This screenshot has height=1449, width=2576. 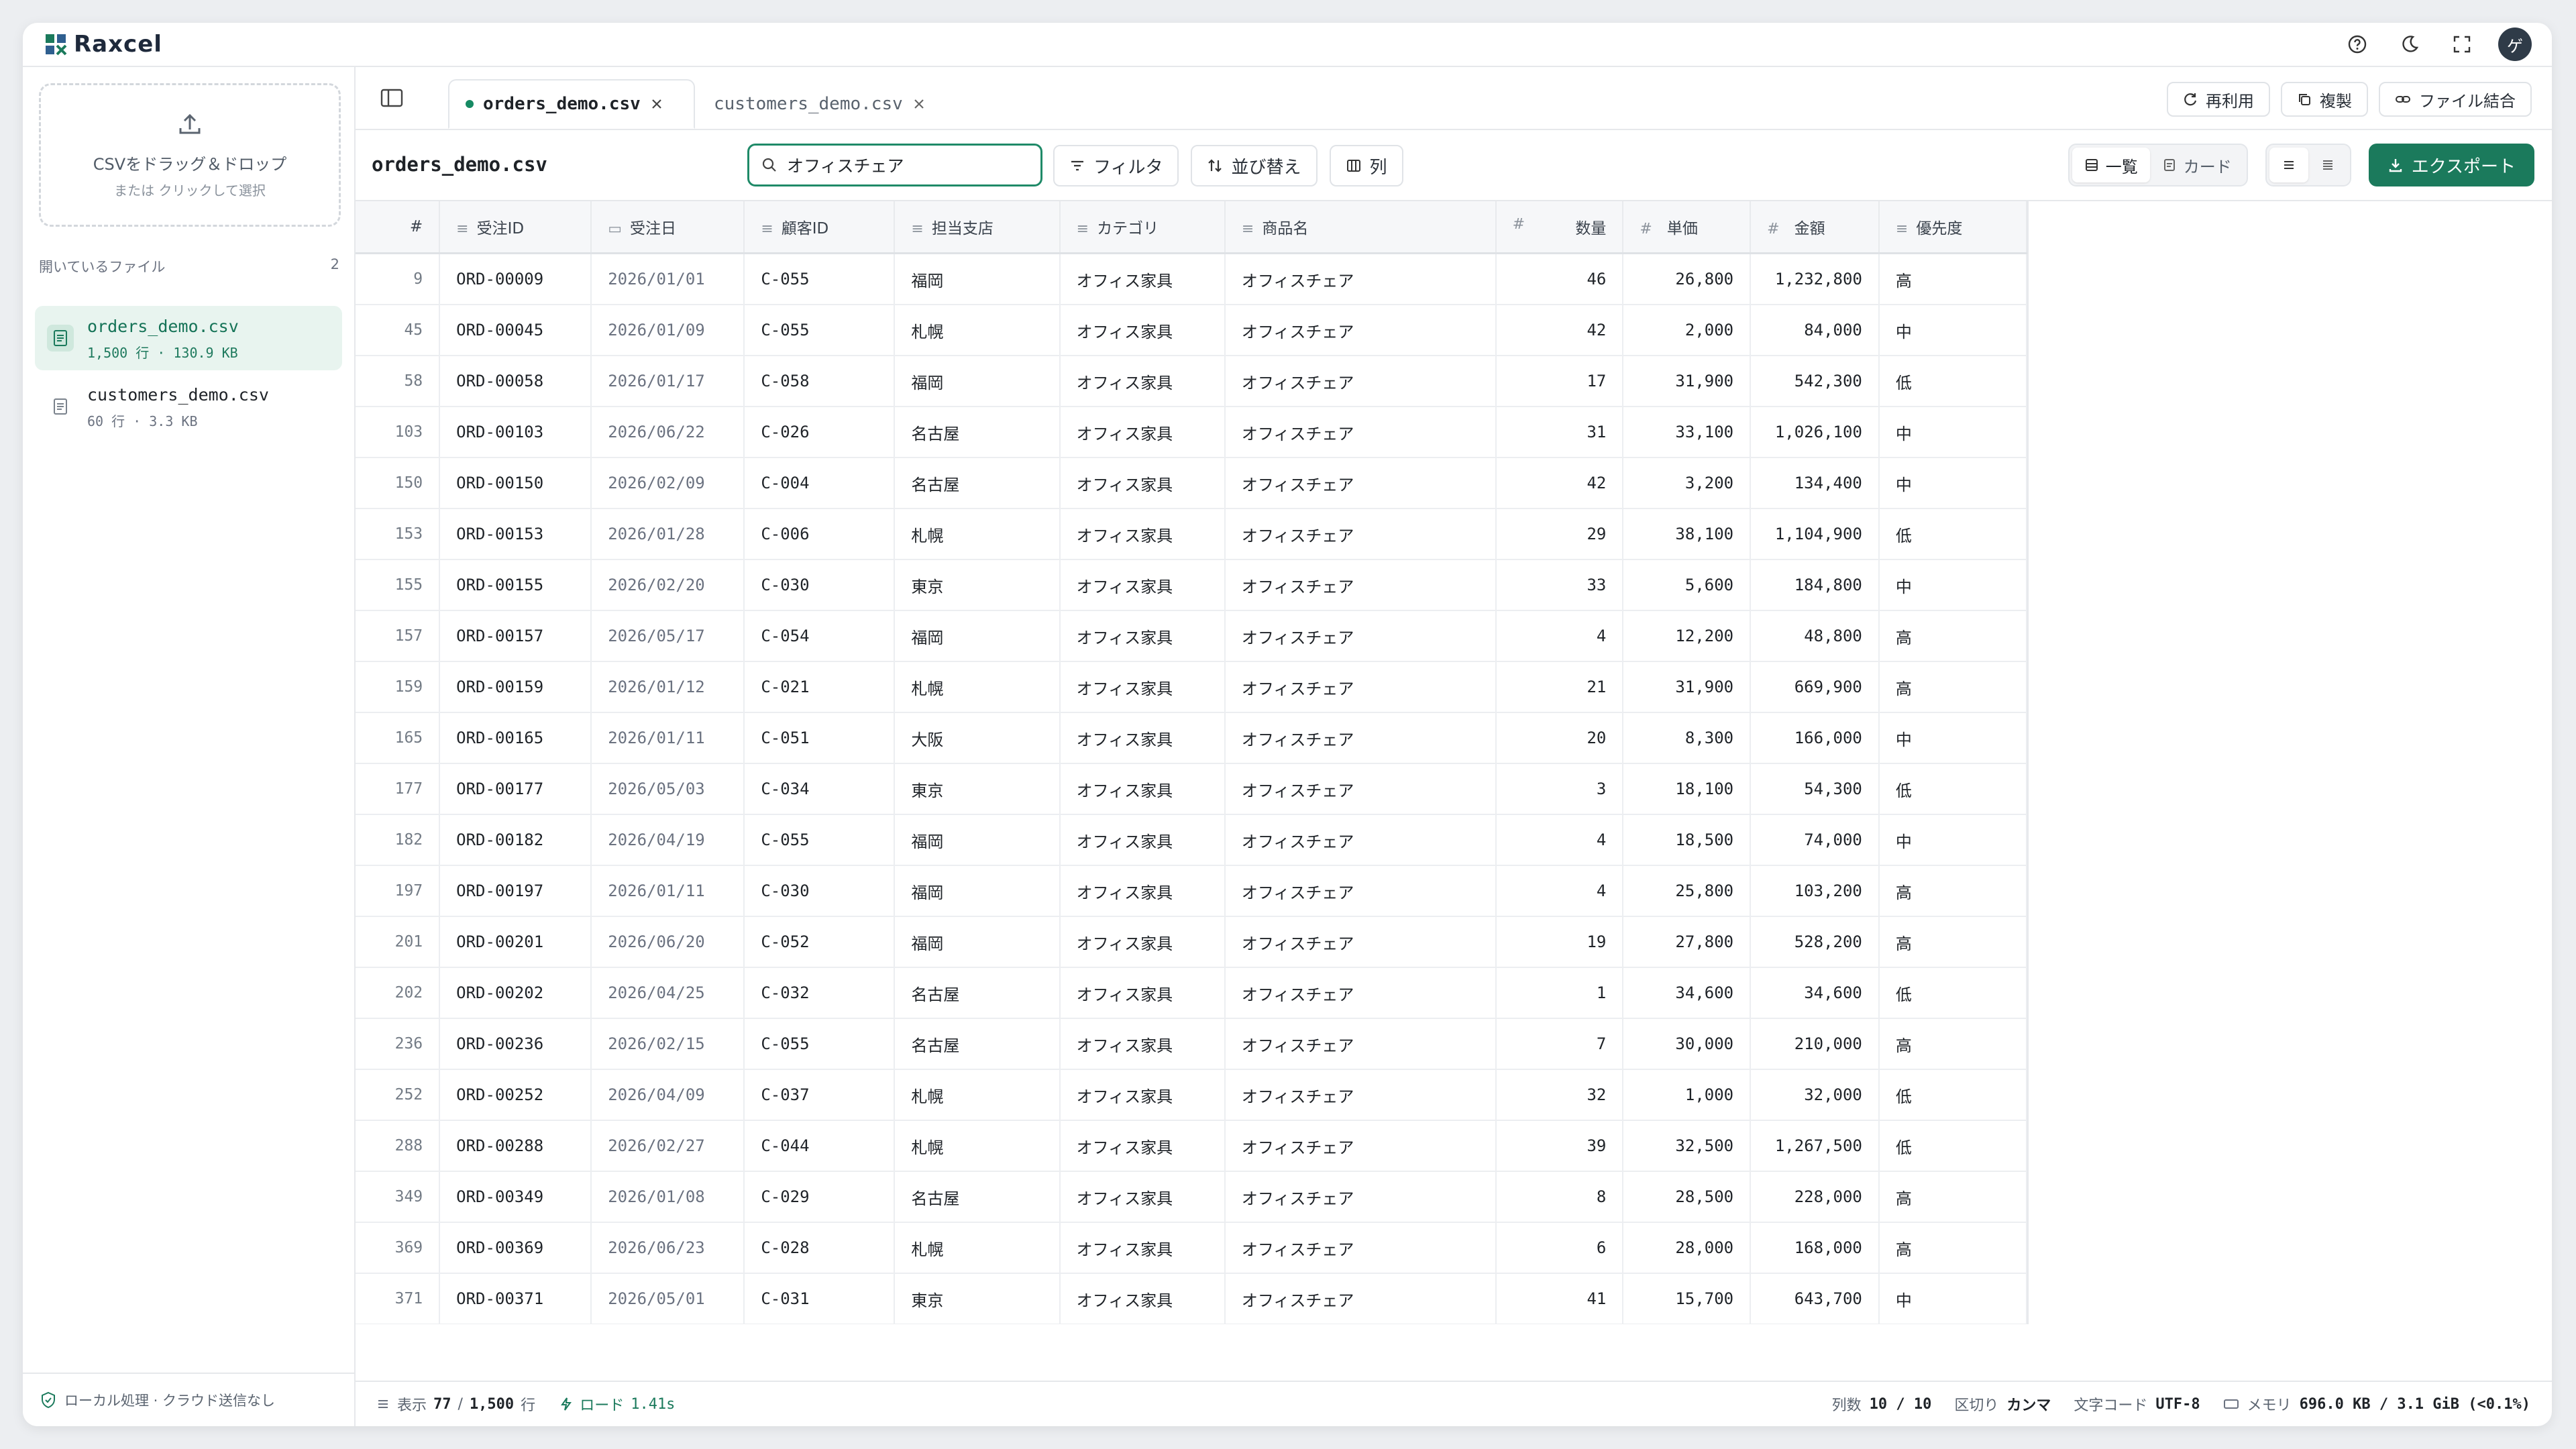 What do you see at coordinates (1815, 738) in the screenshot?
I see `amount-cell: 166,000` at bounding box center [1815, 738].